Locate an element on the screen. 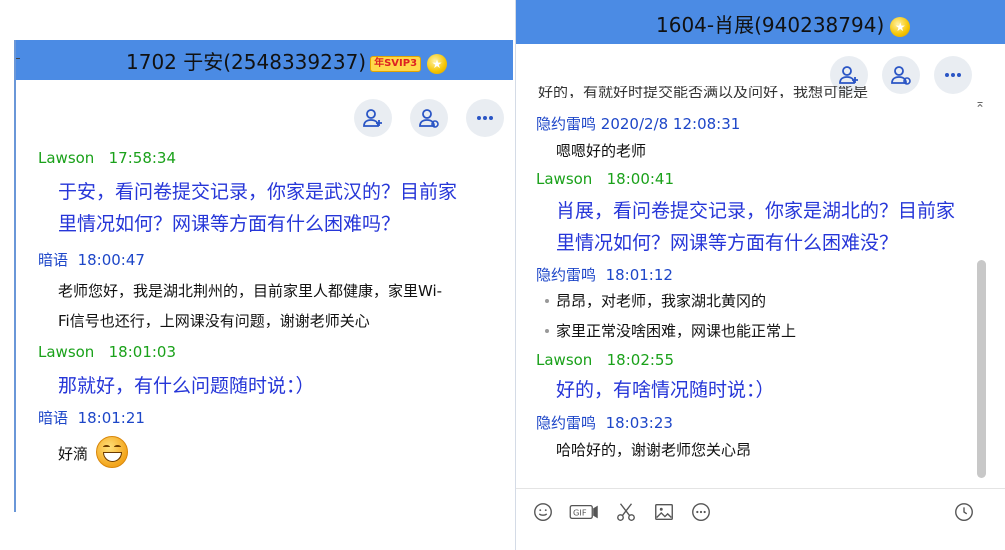  left-title: 1702 于安(2548339237) 年SVIP3 ★ is located at coordinates (287, 60).